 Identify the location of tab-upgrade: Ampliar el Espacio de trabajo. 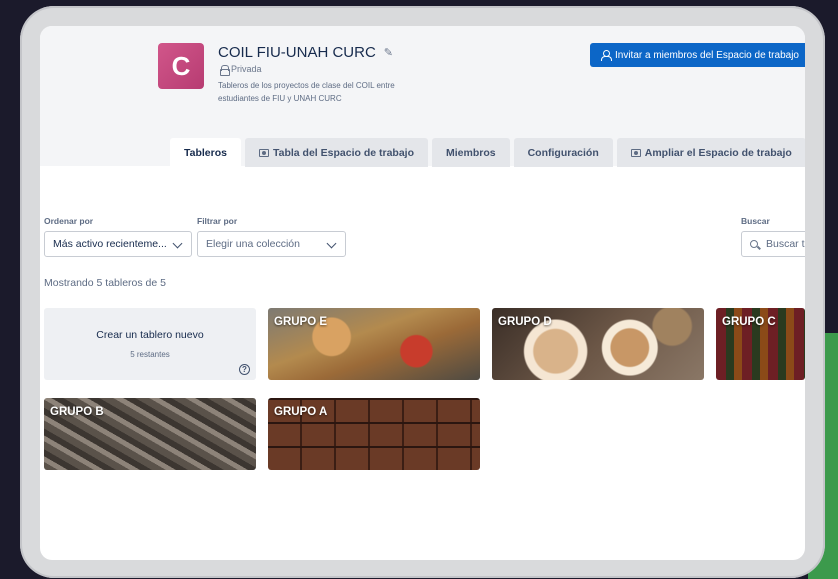
(710, 152).